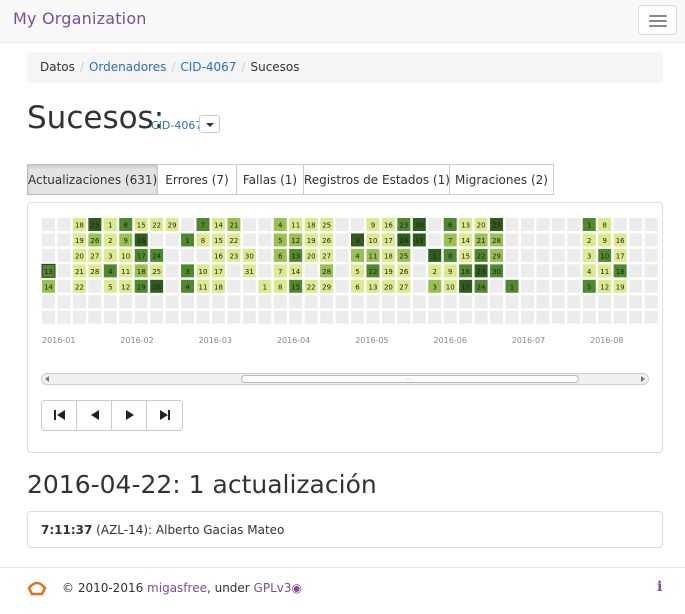  What do you see at coordinates (481, 224) in the screenshot?
I see `heatmap-cell: 20` at bounding box center [481, 224].